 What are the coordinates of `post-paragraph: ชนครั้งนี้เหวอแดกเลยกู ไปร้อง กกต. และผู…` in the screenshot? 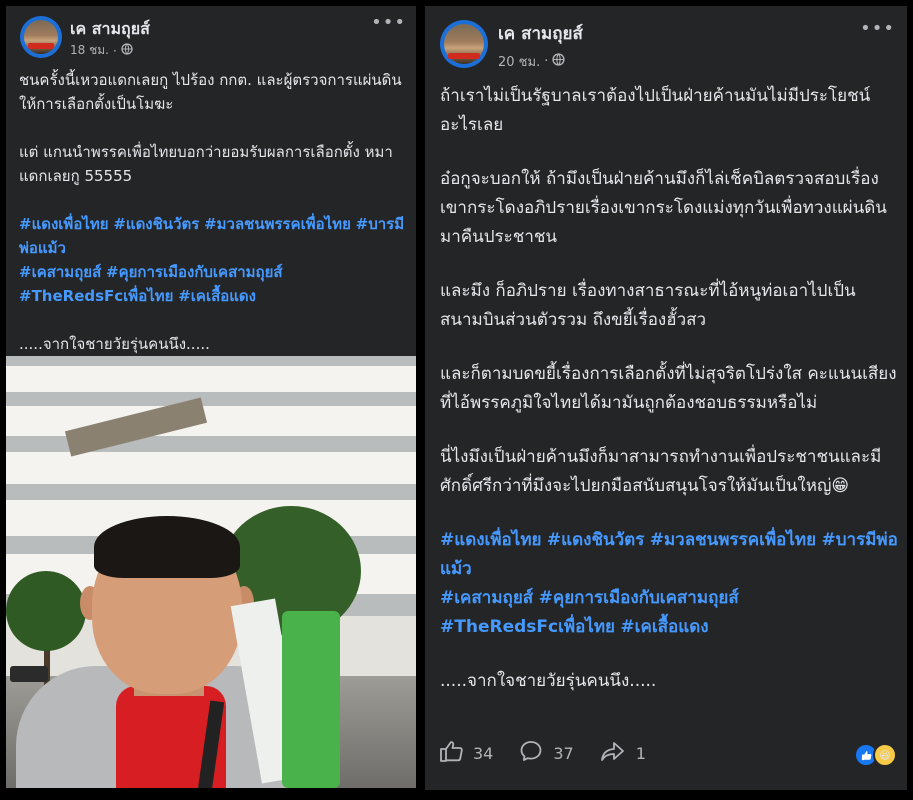 It's located at (210, 92).